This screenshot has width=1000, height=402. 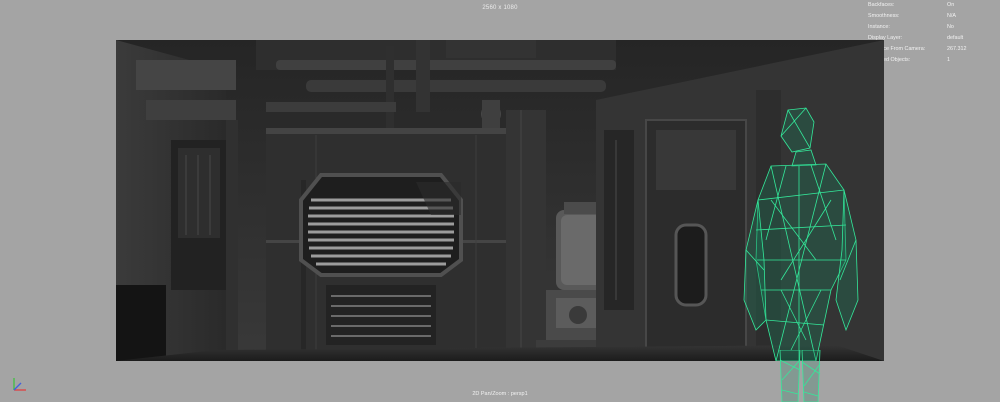 I want to click on hud-key: Instance:, so click(x=879, y=27).